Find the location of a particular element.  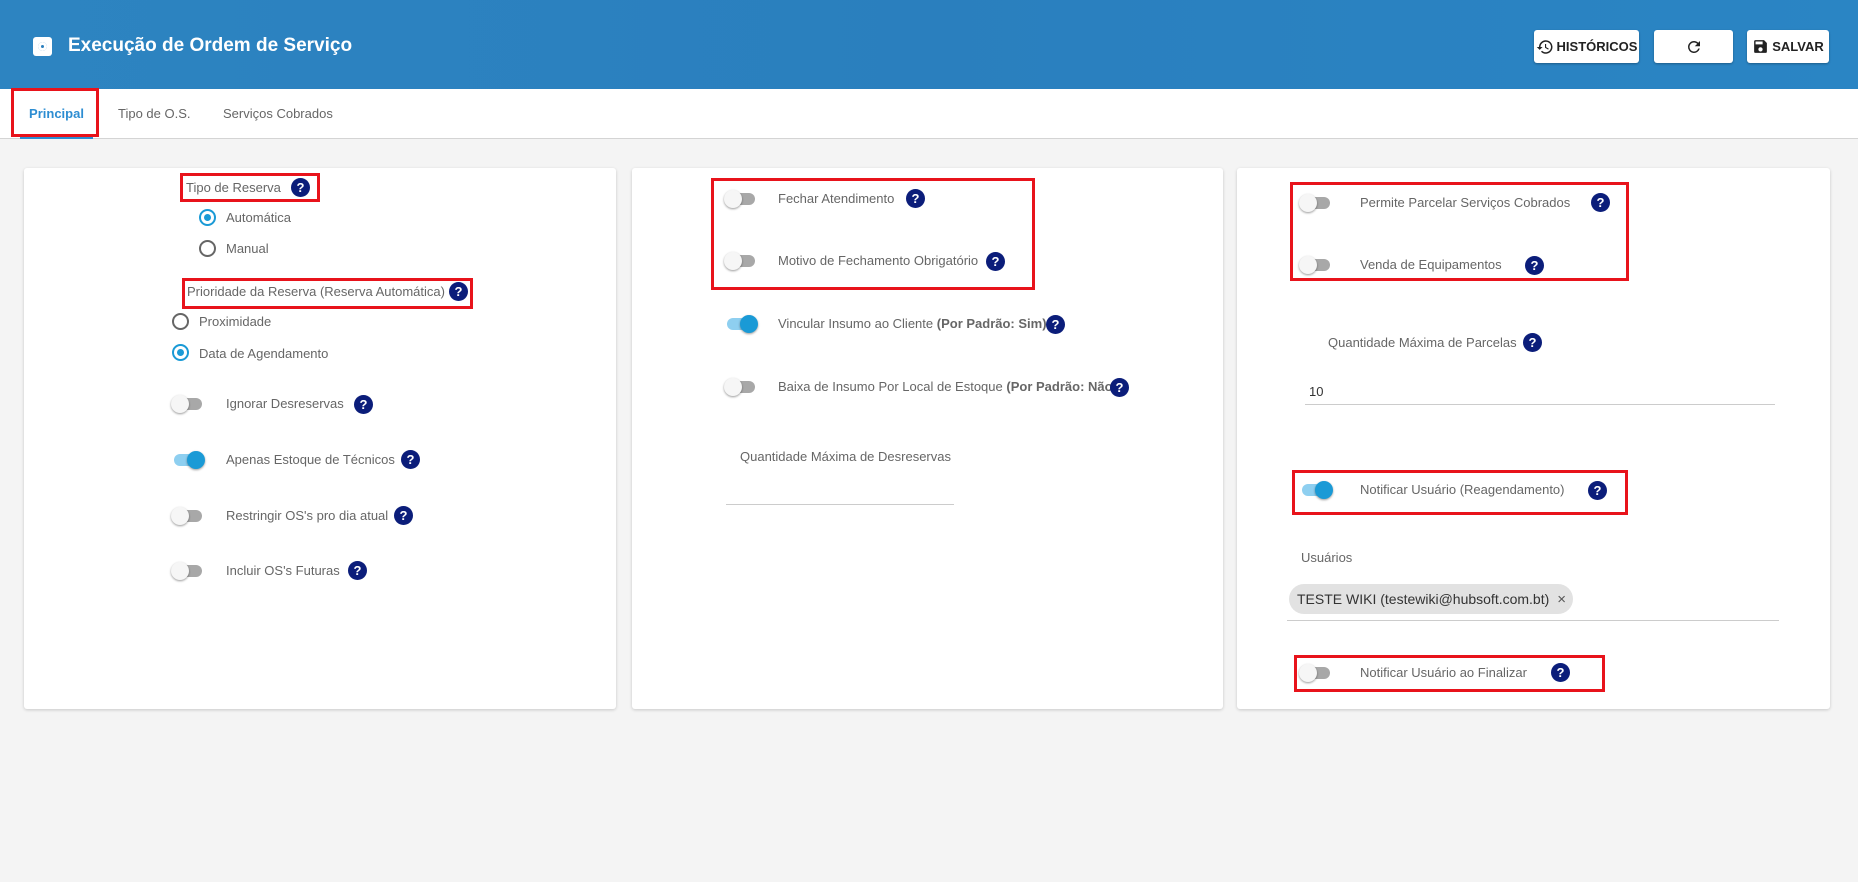

radio-data-agendamento-label: Data de Agendamento is located at coordinates (264, 353).